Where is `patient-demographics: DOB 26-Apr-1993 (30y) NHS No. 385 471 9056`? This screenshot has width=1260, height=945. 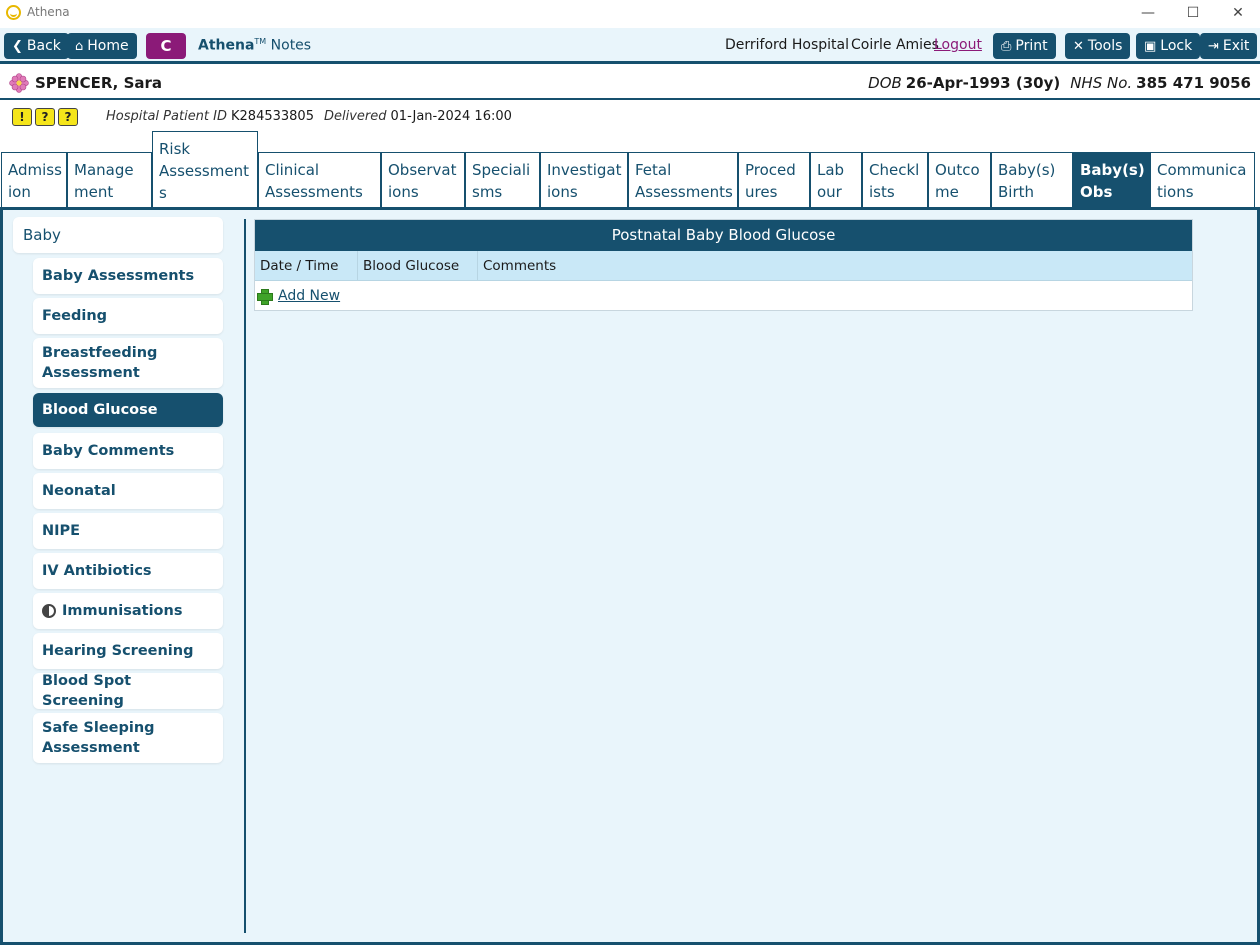
patient-demographics: DOB 26-Apr-1993 (30y) NHS No. 385 471 9056 is located at coordinates (1059, 83).